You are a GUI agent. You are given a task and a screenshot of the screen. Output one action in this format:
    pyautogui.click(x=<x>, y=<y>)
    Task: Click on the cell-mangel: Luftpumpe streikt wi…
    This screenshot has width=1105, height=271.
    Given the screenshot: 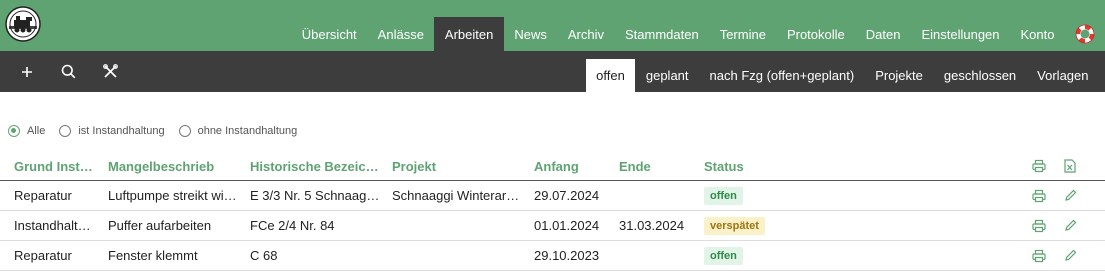 What is the action you would take?
    pyautogui.click(x=172, y=195)
    